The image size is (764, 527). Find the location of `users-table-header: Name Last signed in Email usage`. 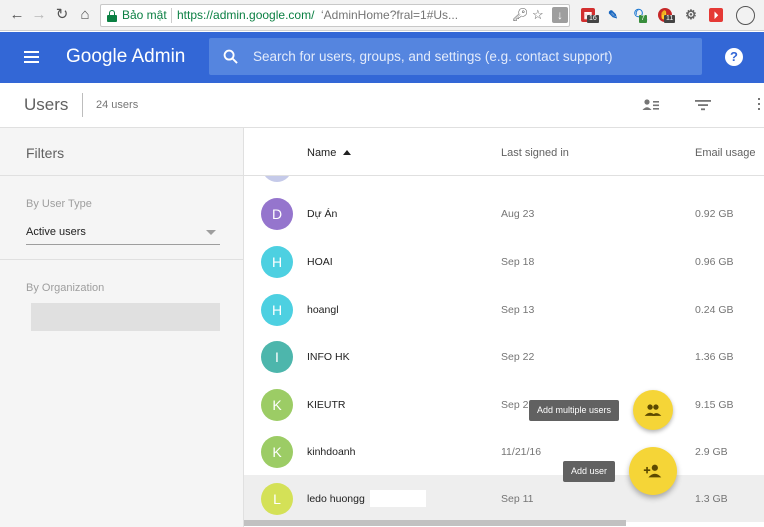

users-table-header: Name Last signed in Email usage is located at coordinates (504, 152).